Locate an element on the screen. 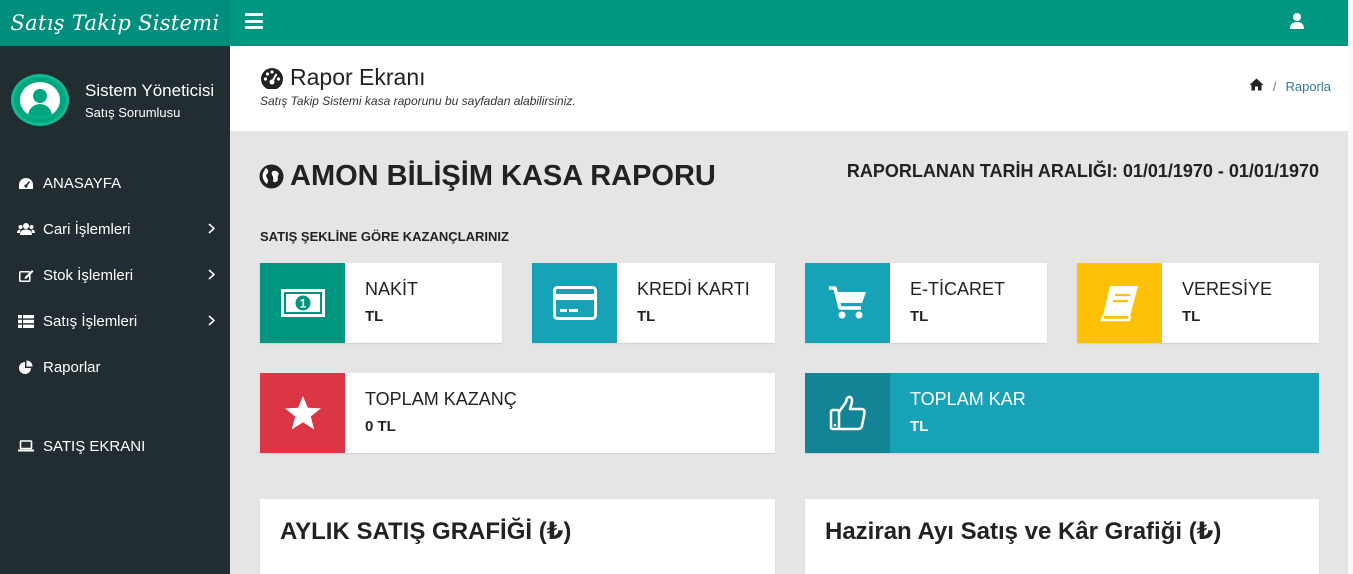  top-navbar is located at coordinates (789, 23).